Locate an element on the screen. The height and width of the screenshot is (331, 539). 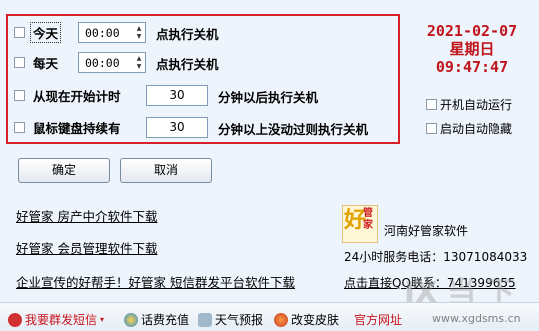
change-skin-button: 改变皮肤 is located at coordinates (306, 319).